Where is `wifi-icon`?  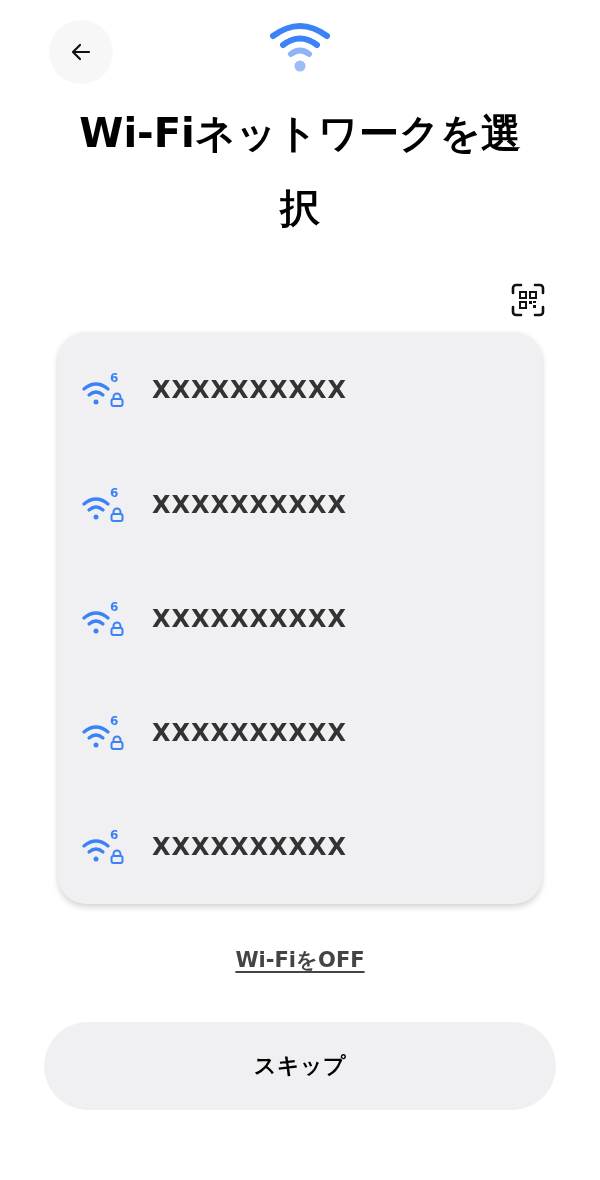 wifi-icon is located at coordinates (300, 47).